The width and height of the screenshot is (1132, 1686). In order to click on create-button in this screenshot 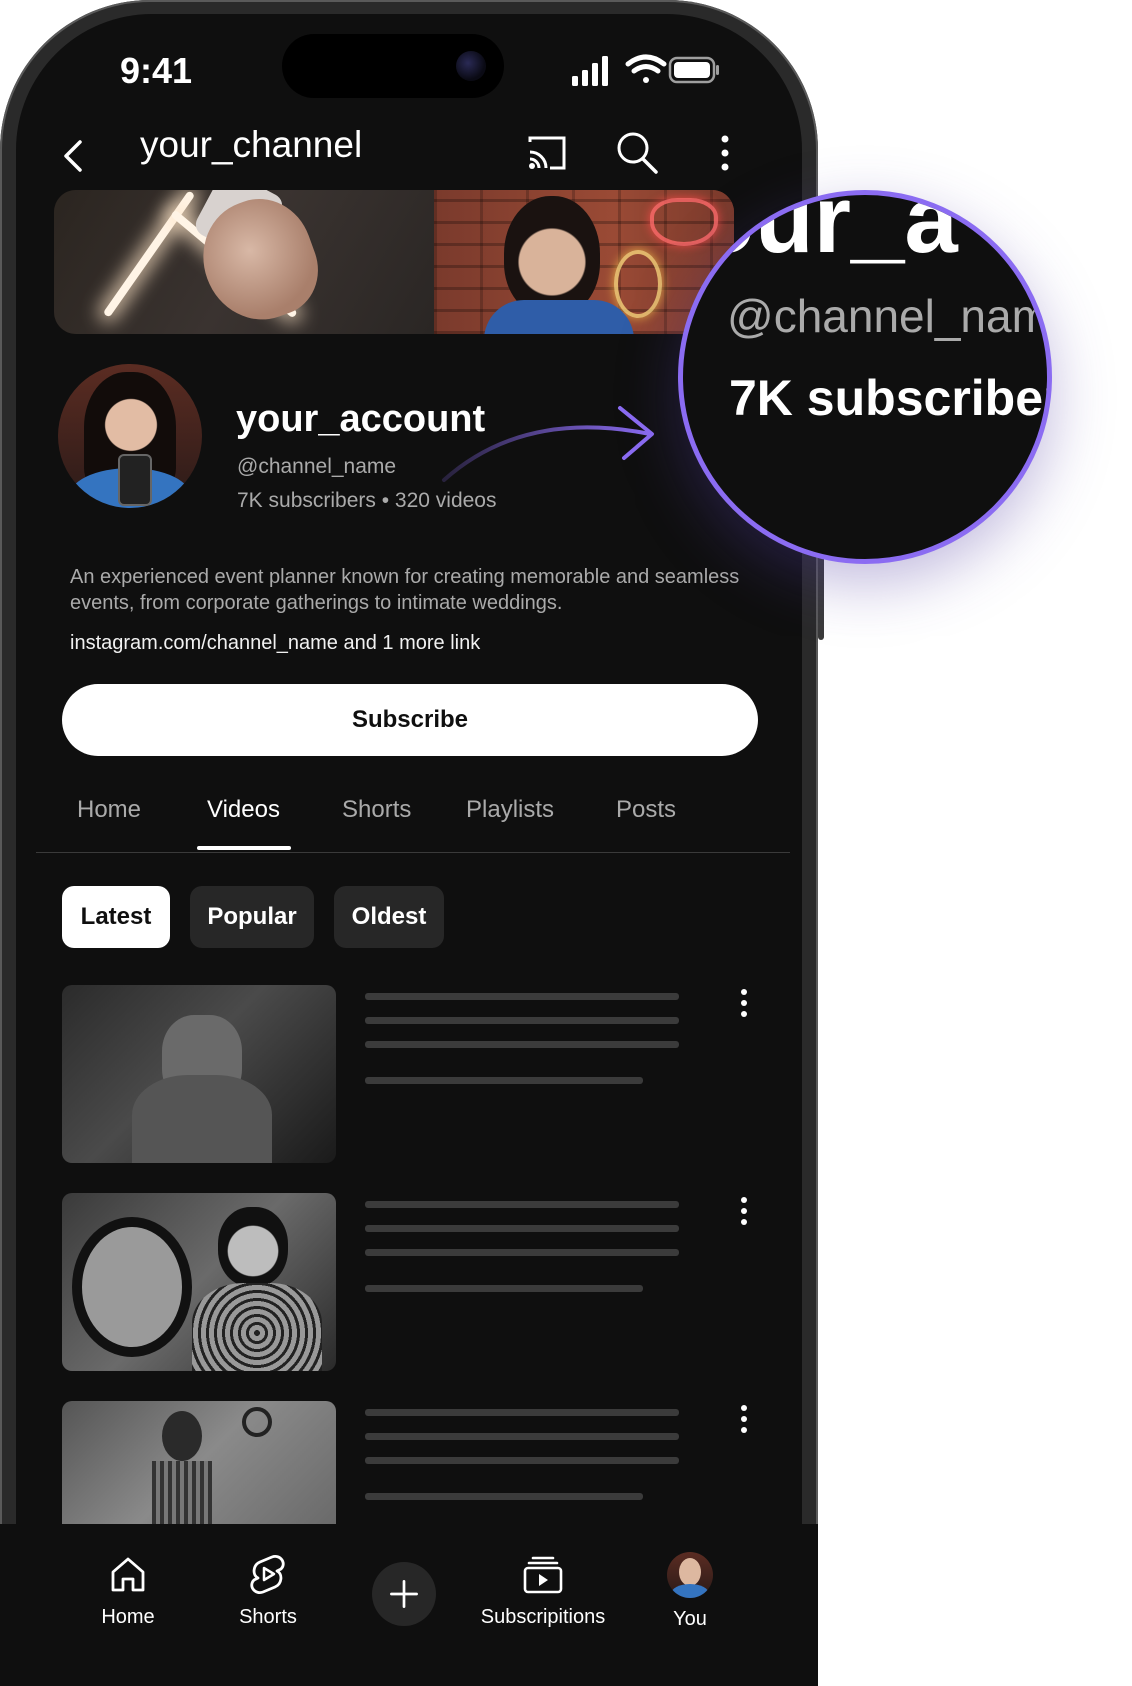, I will do `click(404, 1594)`.